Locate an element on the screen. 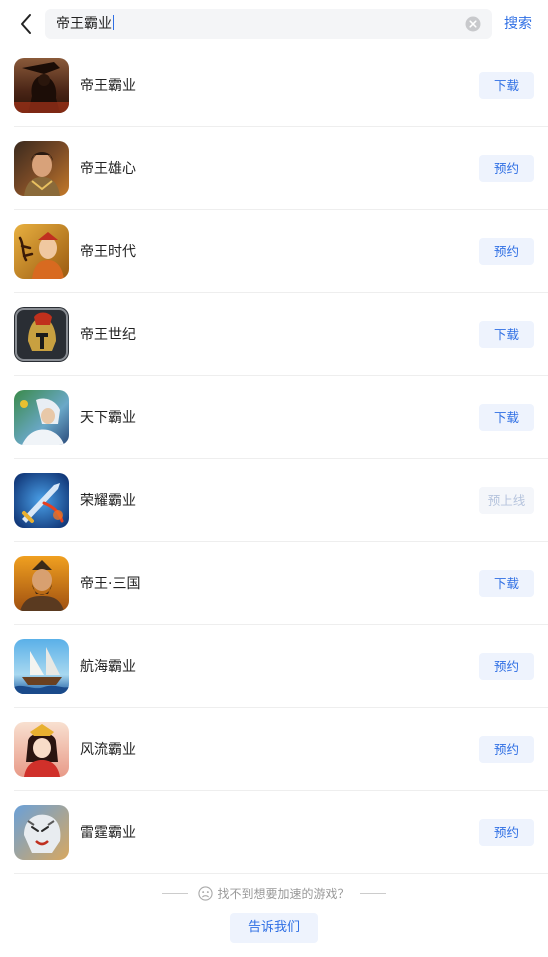  hint-divider-left is located at coordinates (175, 893).